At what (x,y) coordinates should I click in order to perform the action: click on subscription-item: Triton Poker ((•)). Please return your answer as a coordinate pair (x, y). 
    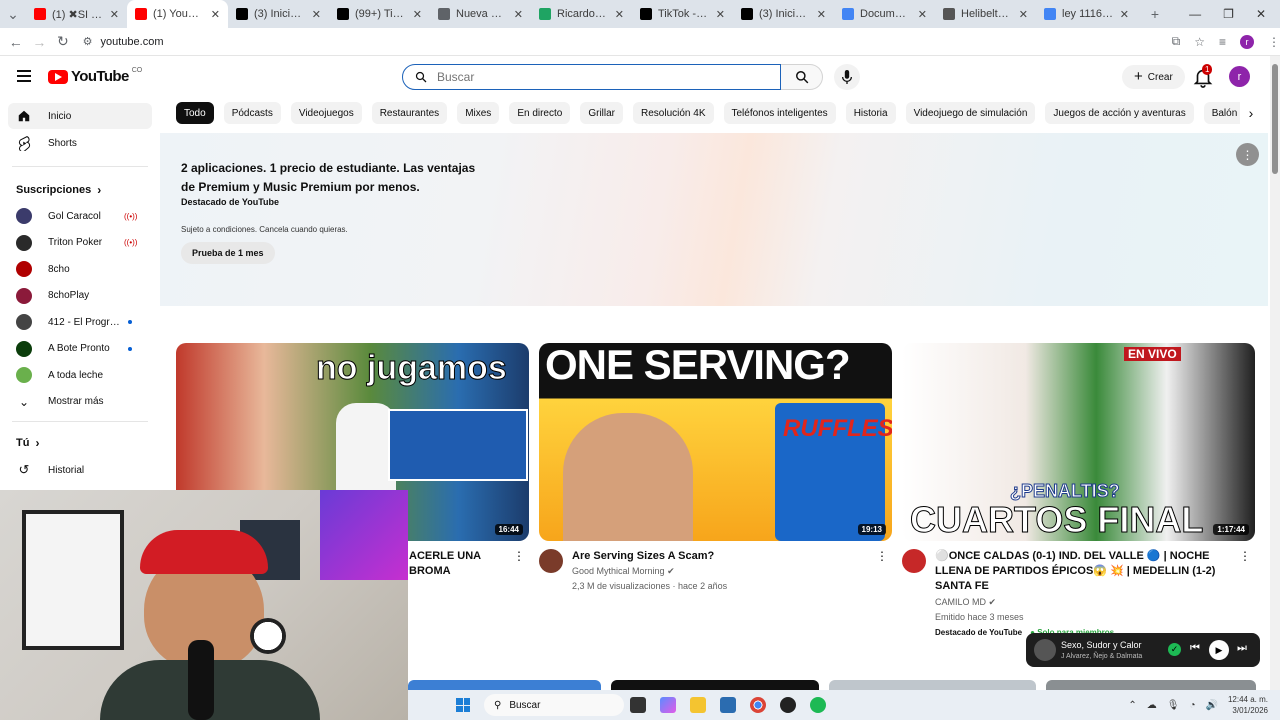
    Looking at the image, I should click on (80, 243).